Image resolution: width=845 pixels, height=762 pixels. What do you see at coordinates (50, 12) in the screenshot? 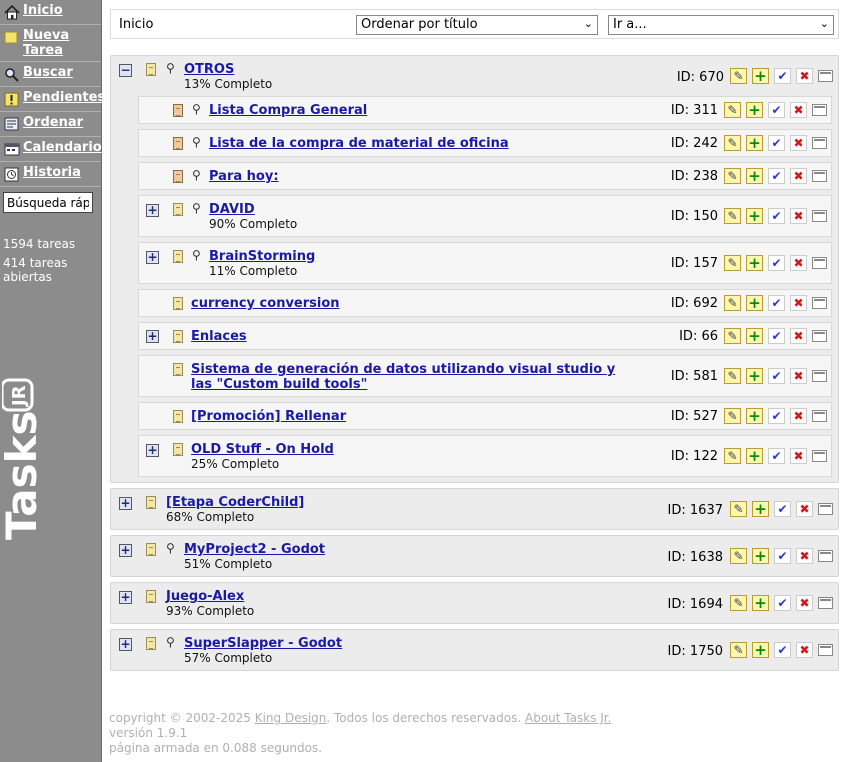
I see `nav-inicio: Inicio` at bounding box center [50, 12].